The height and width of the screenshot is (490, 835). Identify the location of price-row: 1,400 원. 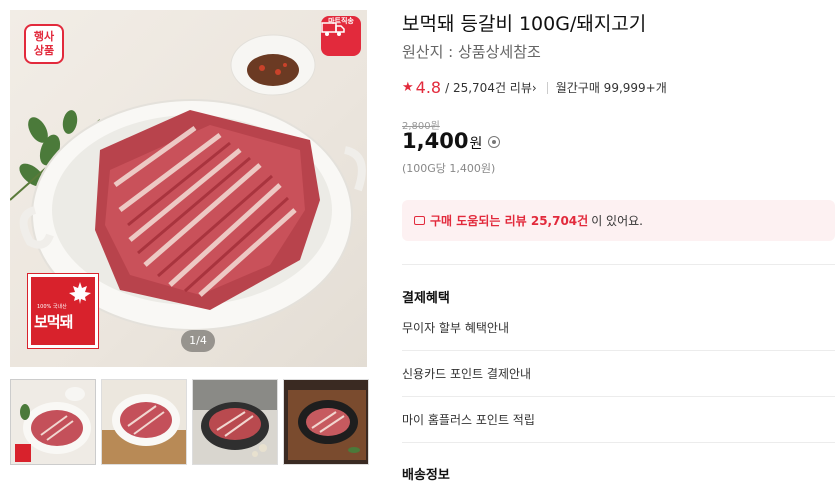
(451, 141).